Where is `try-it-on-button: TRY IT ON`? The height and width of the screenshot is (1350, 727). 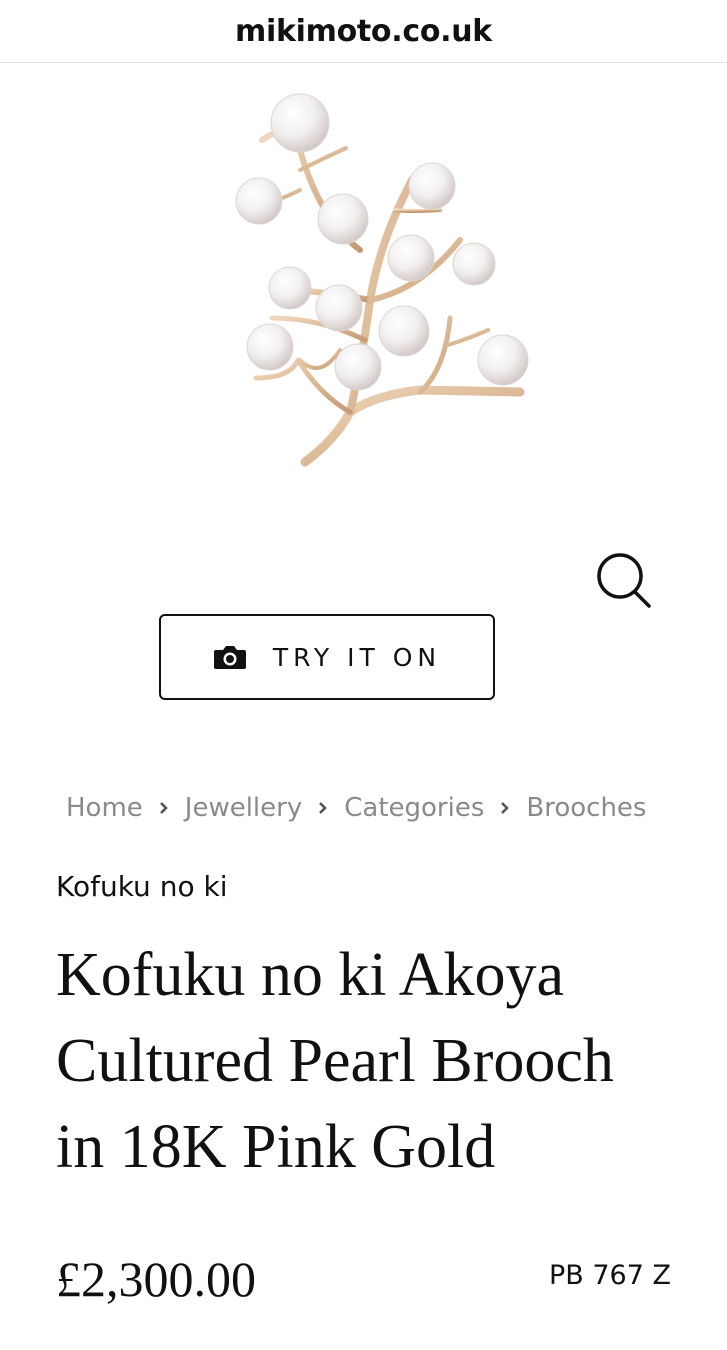
try-it-on-button: TRY IT ON is located at coordinates (327, 657).